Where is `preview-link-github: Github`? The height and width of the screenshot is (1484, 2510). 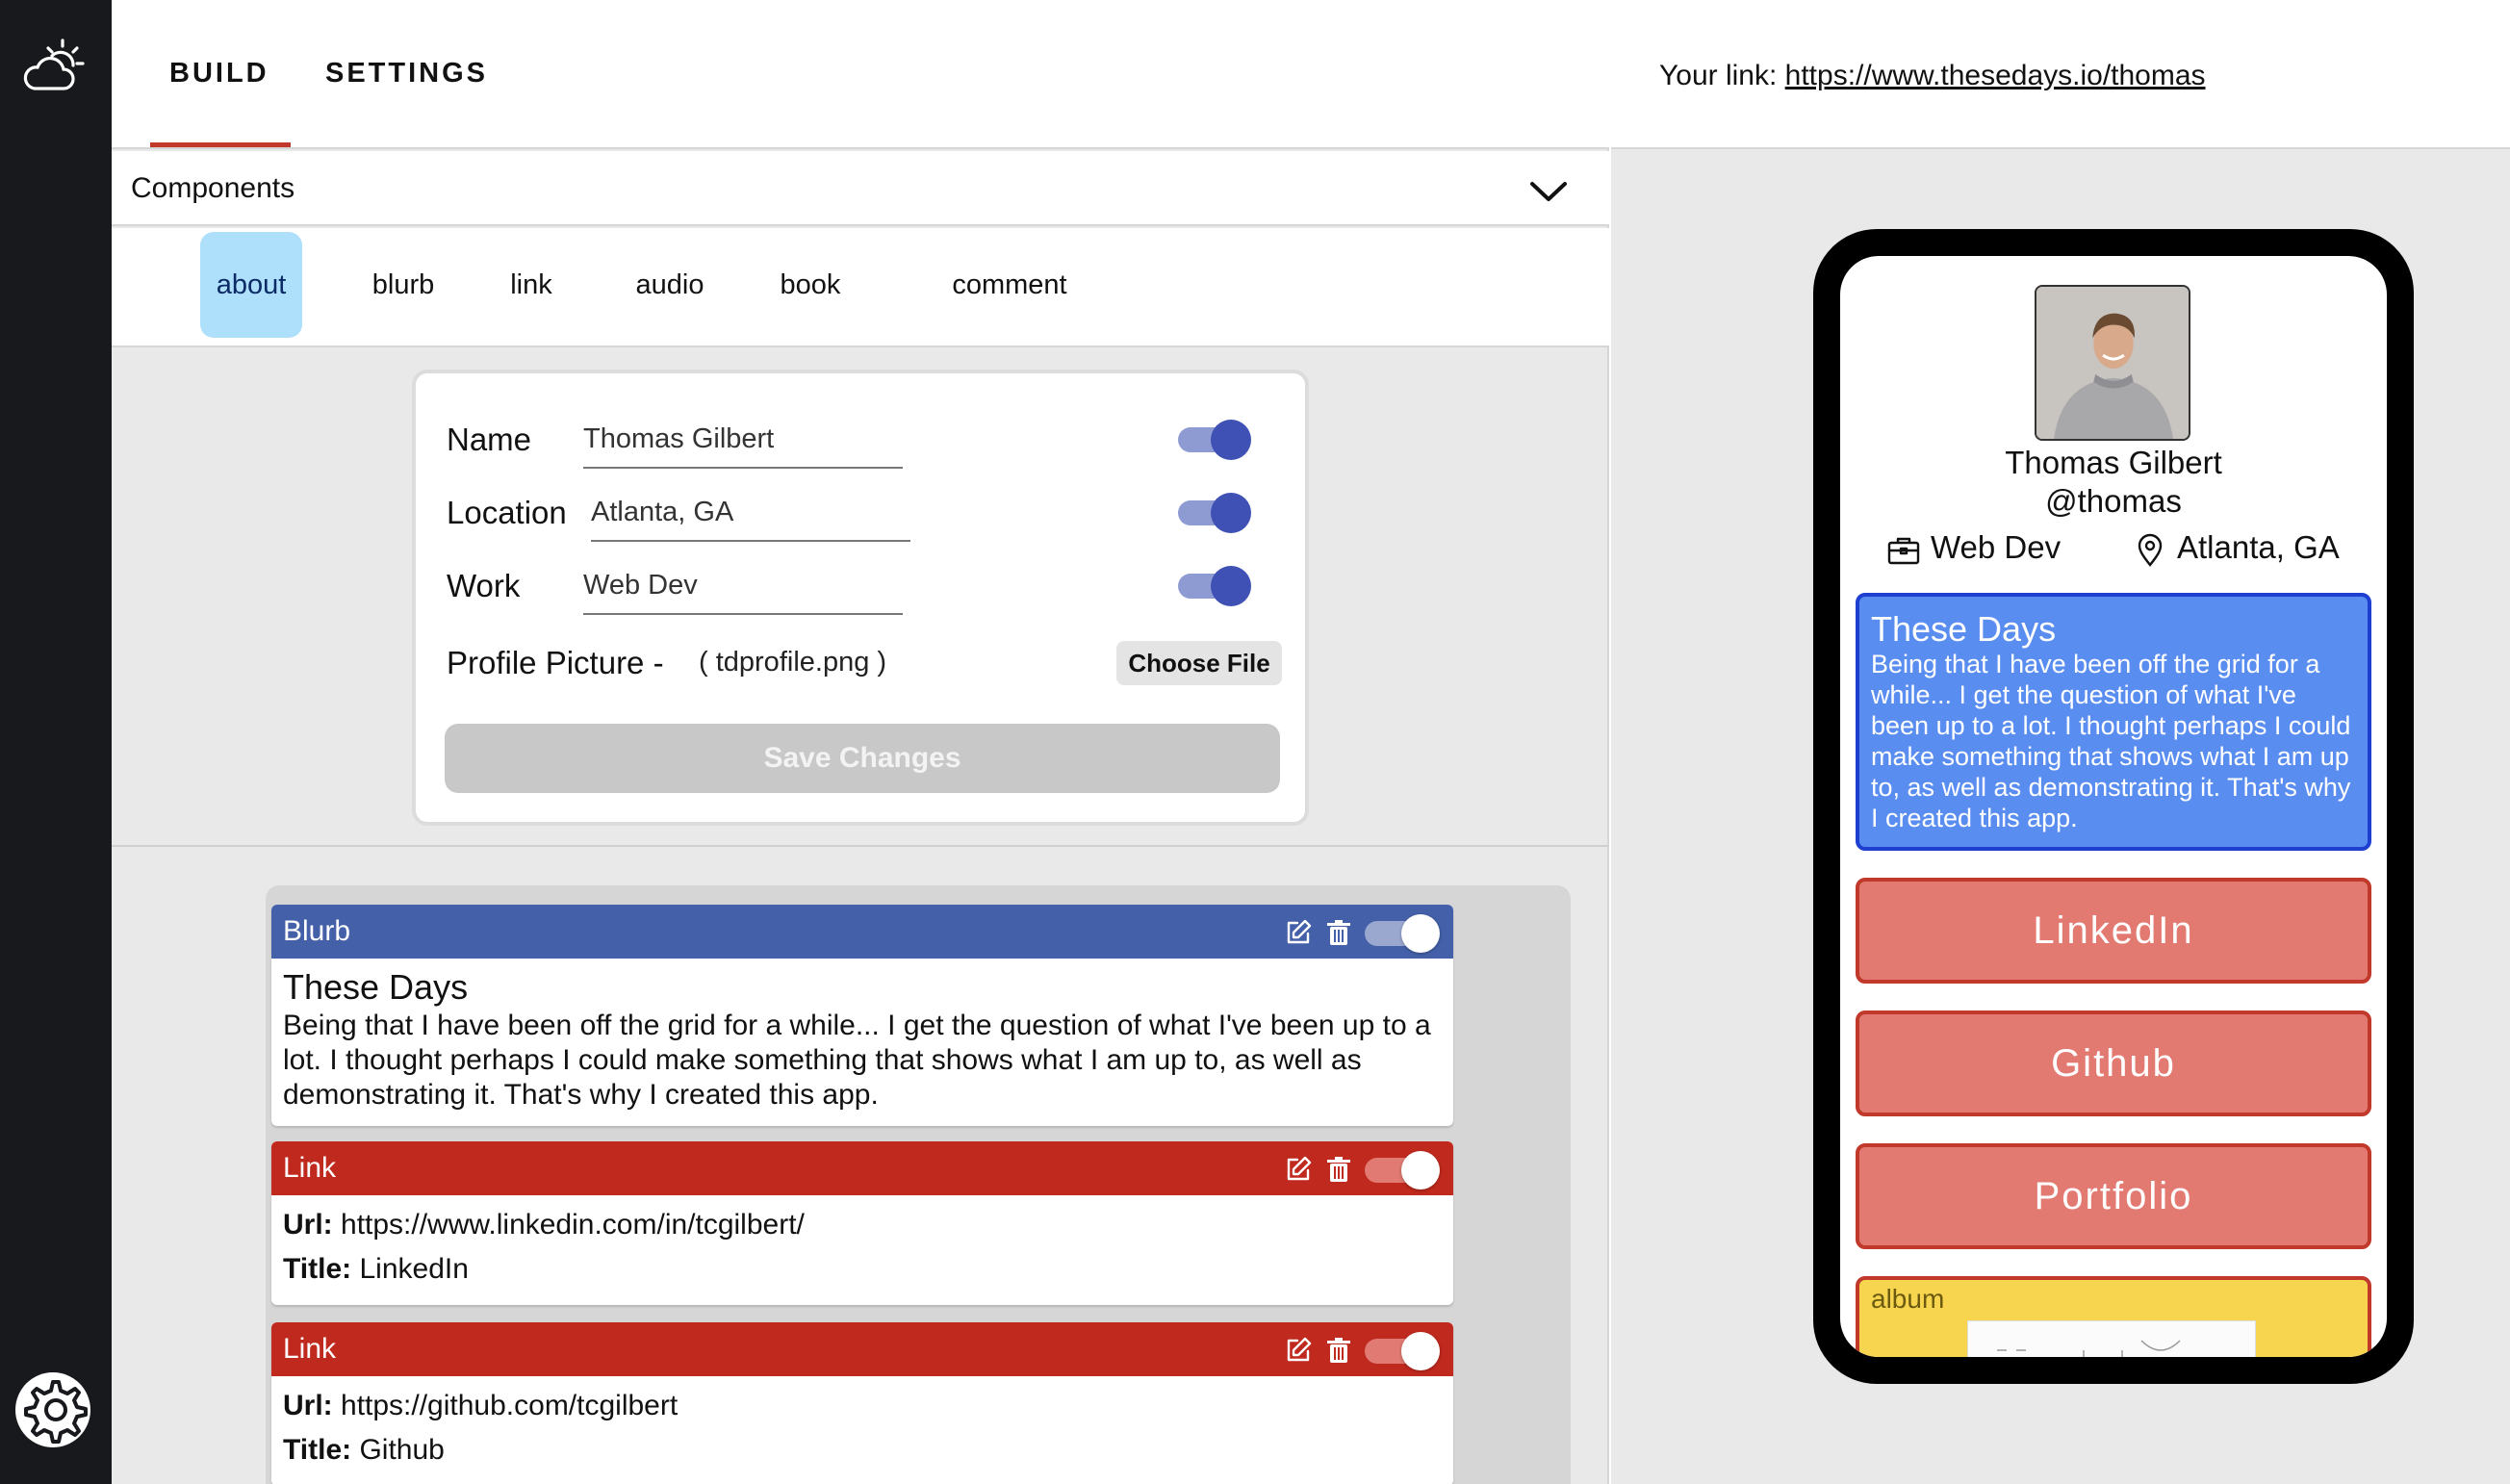
preview-link-github: Github is located at coordinates (2113, 1063).